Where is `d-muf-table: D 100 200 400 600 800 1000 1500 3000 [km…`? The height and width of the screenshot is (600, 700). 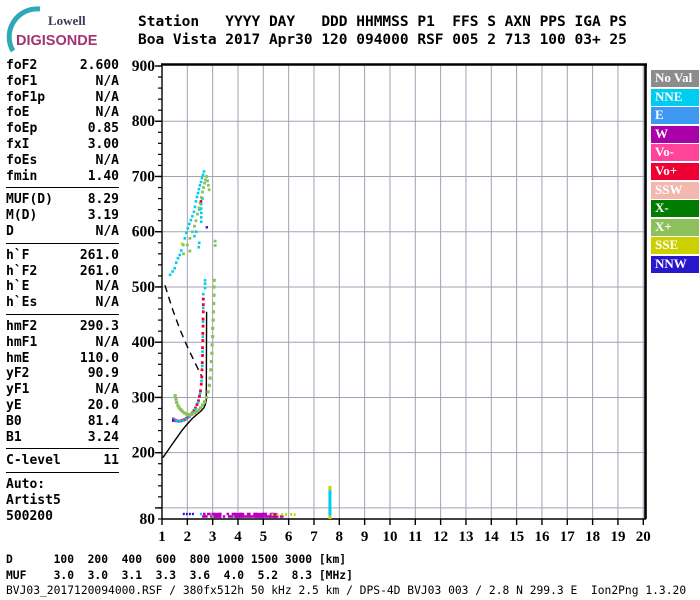
d-muf-table: D 100 200 400 600 800 1000 1500 3000 [km… is located at coordinates (179, 567).